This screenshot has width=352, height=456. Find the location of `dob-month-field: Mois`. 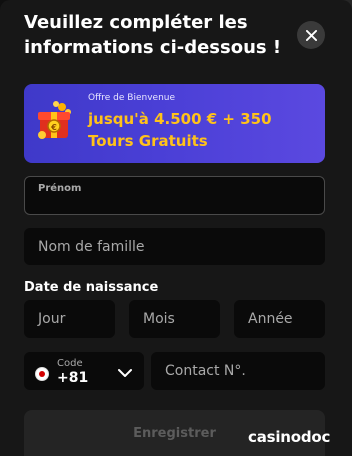

dob-month-field: Mois is located at coordinates (174, 319).